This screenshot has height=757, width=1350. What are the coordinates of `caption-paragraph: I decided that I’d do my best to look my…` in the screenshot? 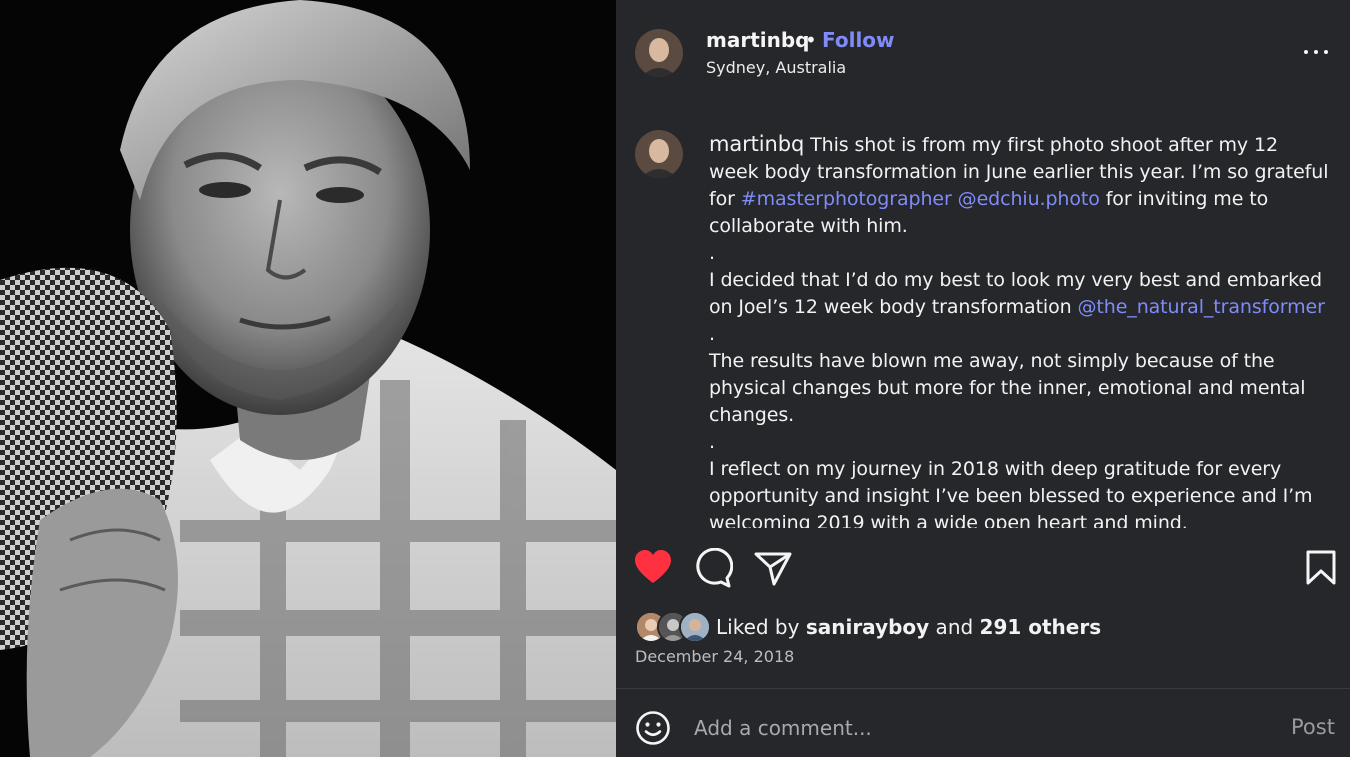 It's located at (1019, 294).